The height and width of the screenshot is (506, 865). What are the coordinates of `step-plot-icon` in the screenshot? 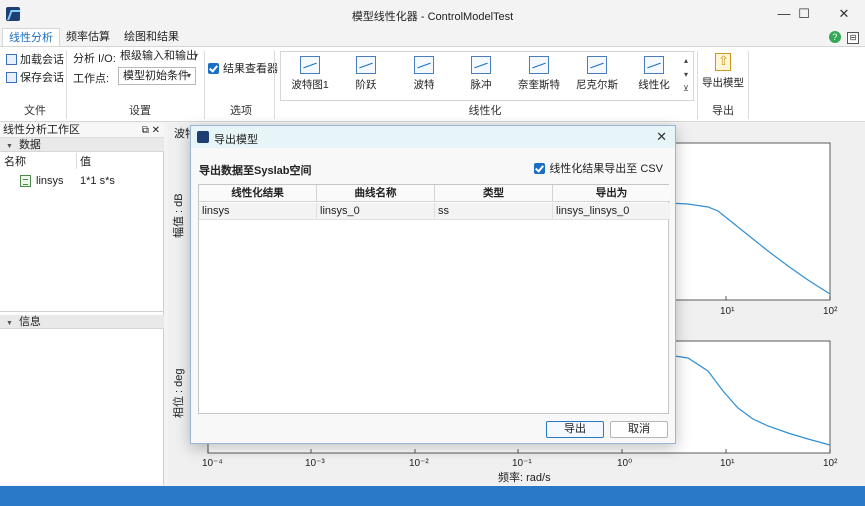 It's located at (366, 65).